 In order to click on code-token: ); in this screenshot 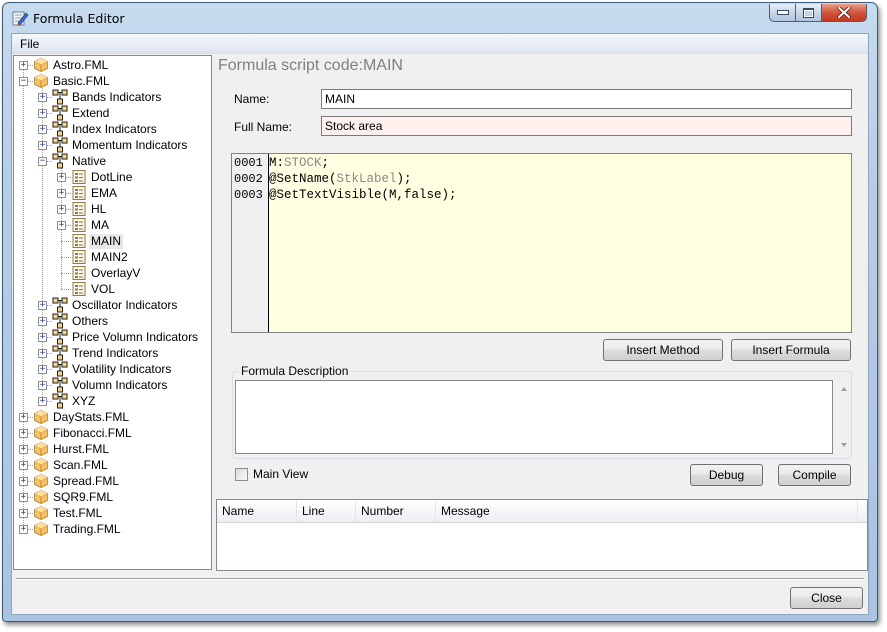, I will do `click(404, 179)`.